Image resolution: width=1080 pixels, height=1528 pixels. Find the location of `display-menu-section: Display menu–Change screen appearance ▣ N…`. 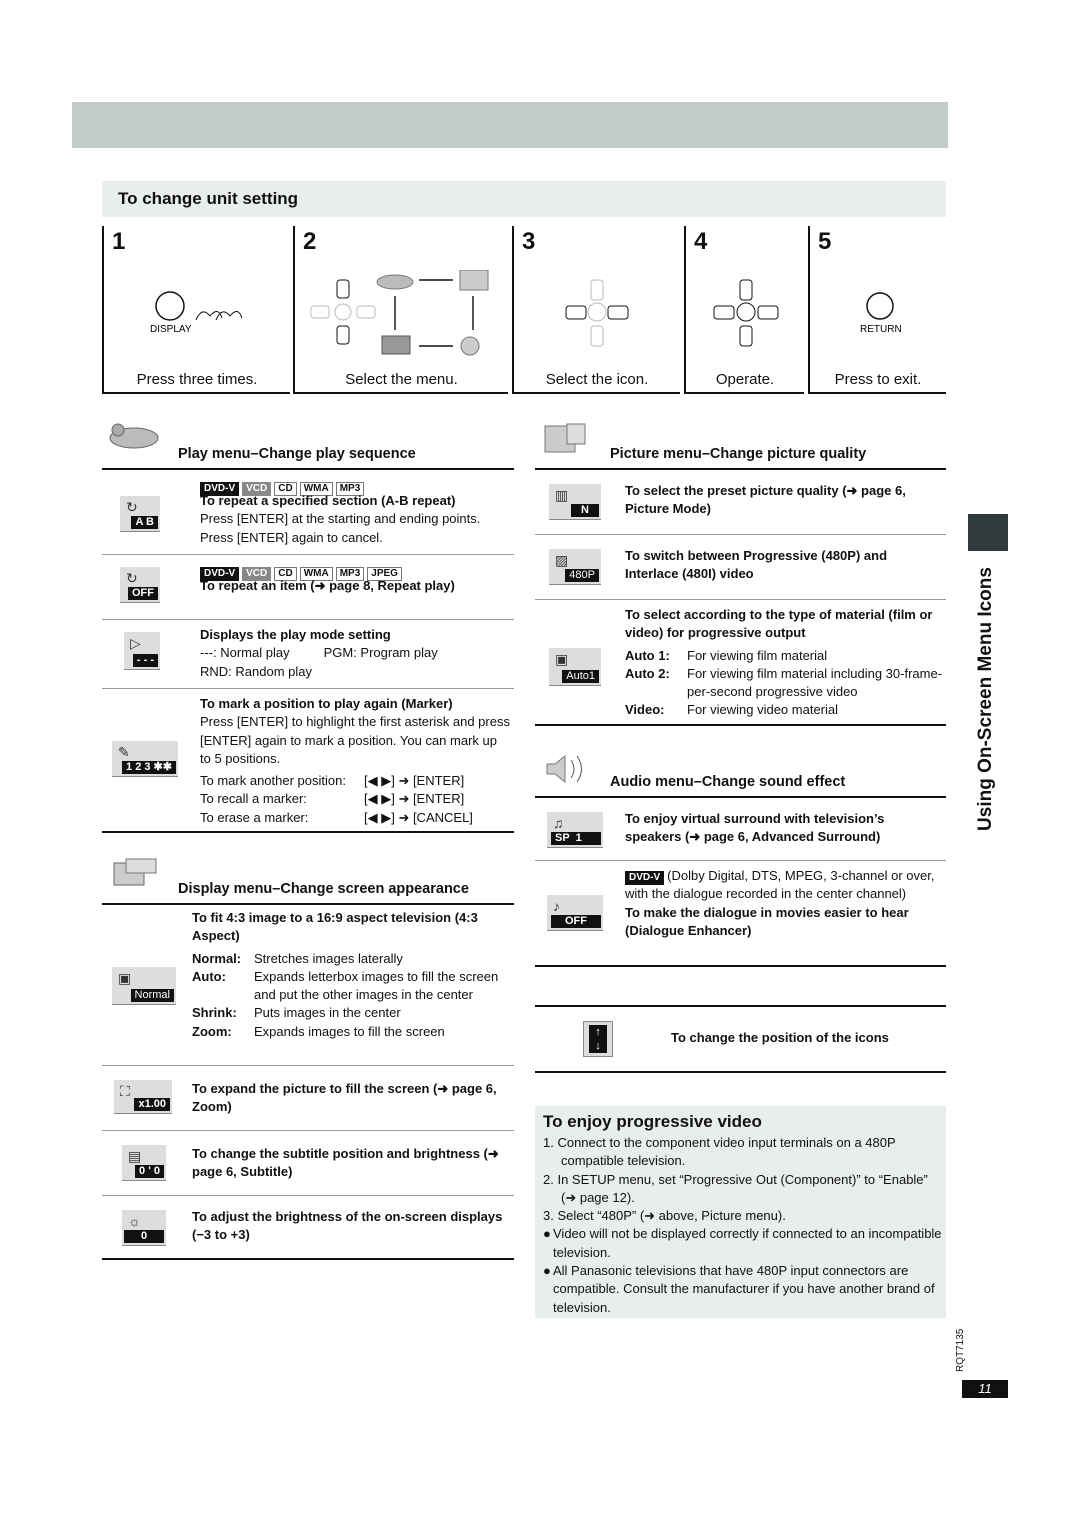

display-menu-section: Display menu–Change screen appearance ▣ N… is located at coordinates (308, 1057).